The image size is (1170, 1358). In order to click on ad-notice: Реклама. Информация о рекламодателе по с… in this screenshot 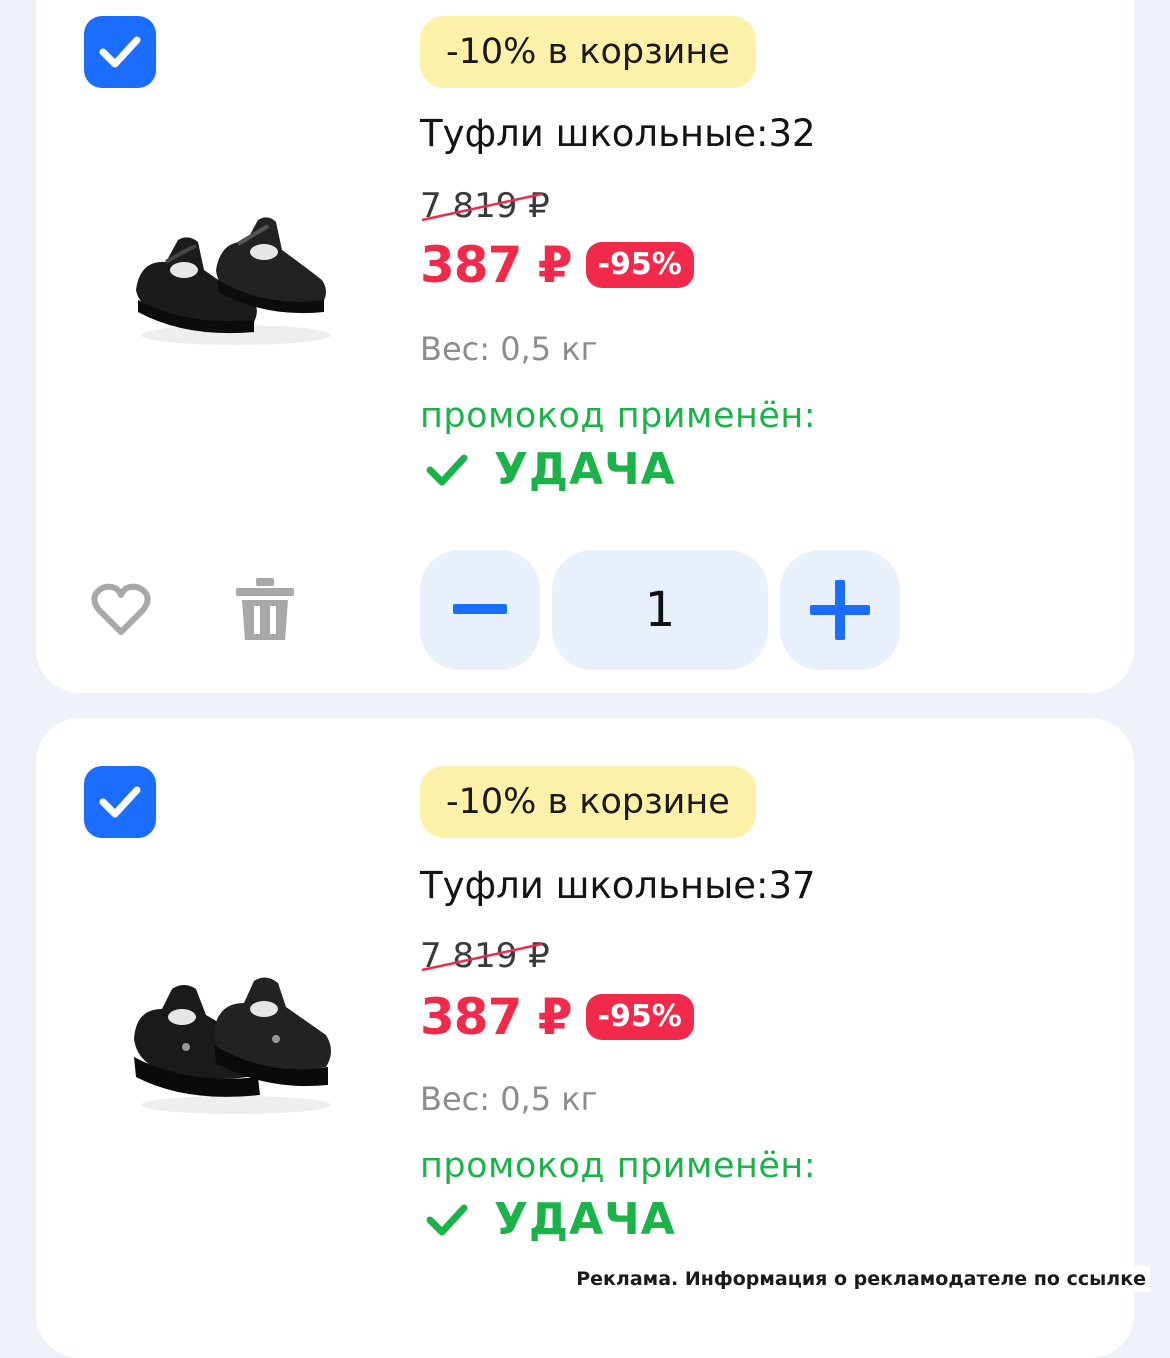, I will do `click(861, 1279)`.